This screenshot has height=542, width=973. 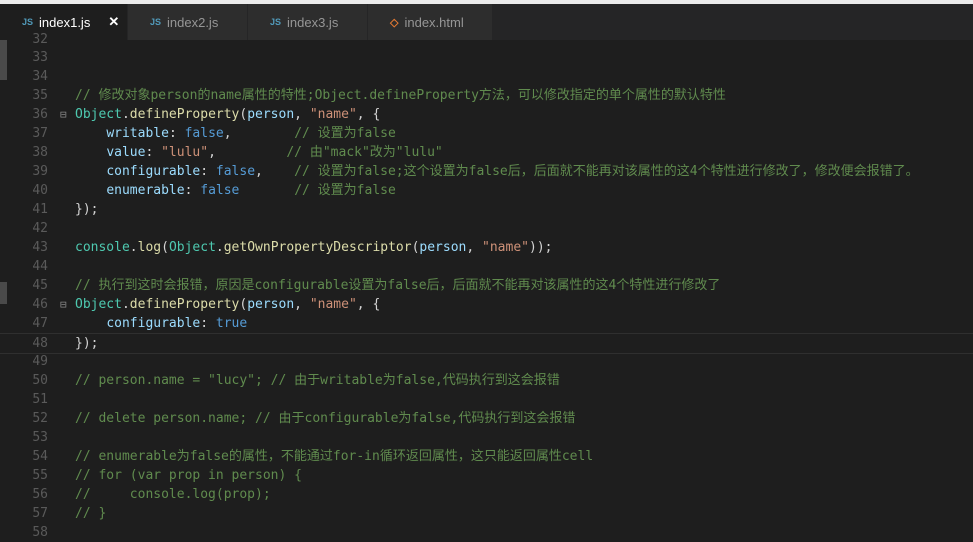 I want to click on code-line: 48});, so click(x=486, y=343).